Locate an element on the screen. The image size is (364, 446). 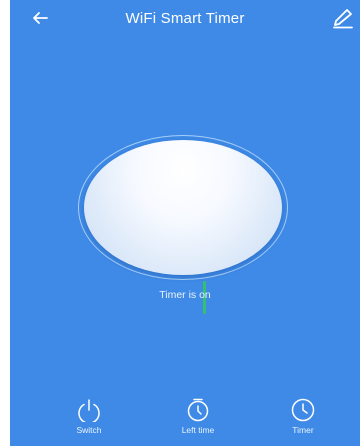
header-bar: WiFi Smart Timer is located at coordinates (185, 20).